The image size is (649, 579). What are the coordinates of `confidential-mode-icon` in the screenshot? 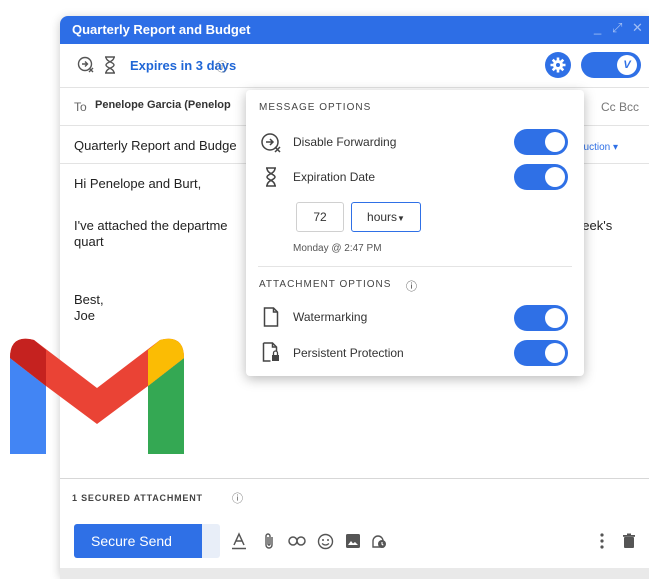 It's located at (379, 541).